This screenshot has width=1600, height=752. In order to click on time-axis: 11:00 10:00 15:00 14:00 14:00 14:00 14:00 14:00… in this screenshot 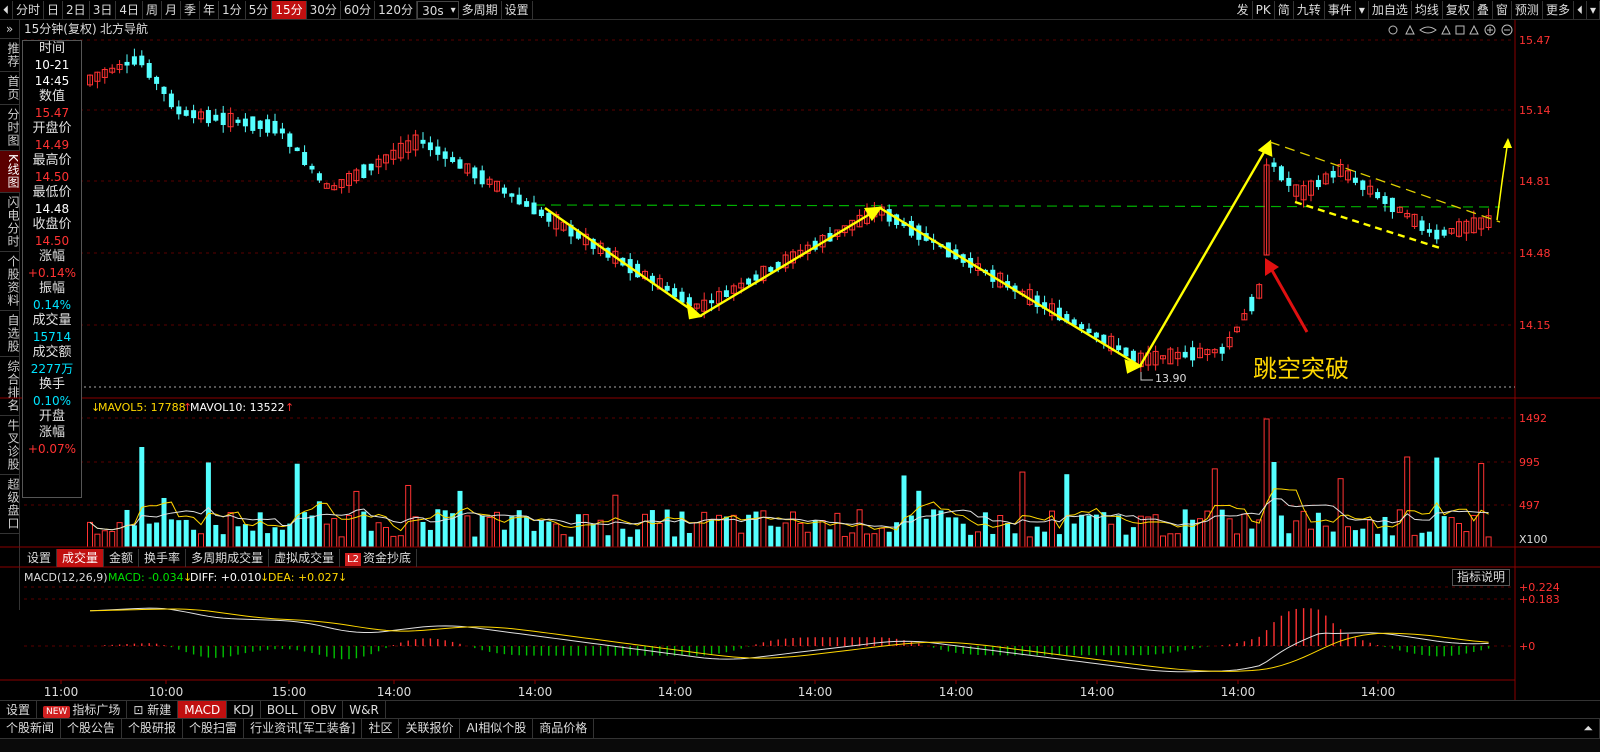, I will do `click(719, 689)`.